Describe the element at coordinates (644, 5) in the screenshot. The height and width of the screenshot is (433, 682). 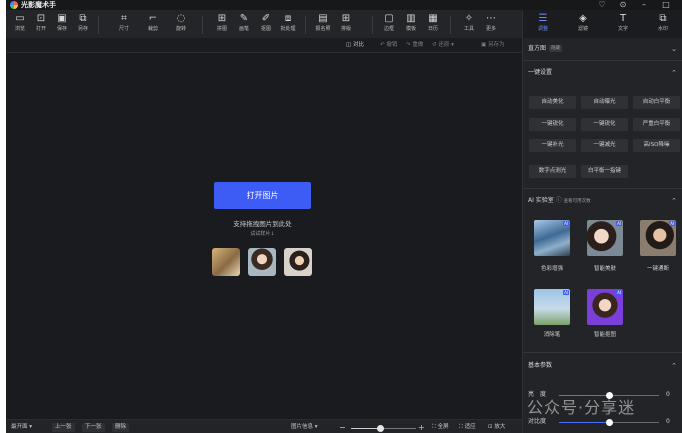
I see `minimize-icon: –` at that location.